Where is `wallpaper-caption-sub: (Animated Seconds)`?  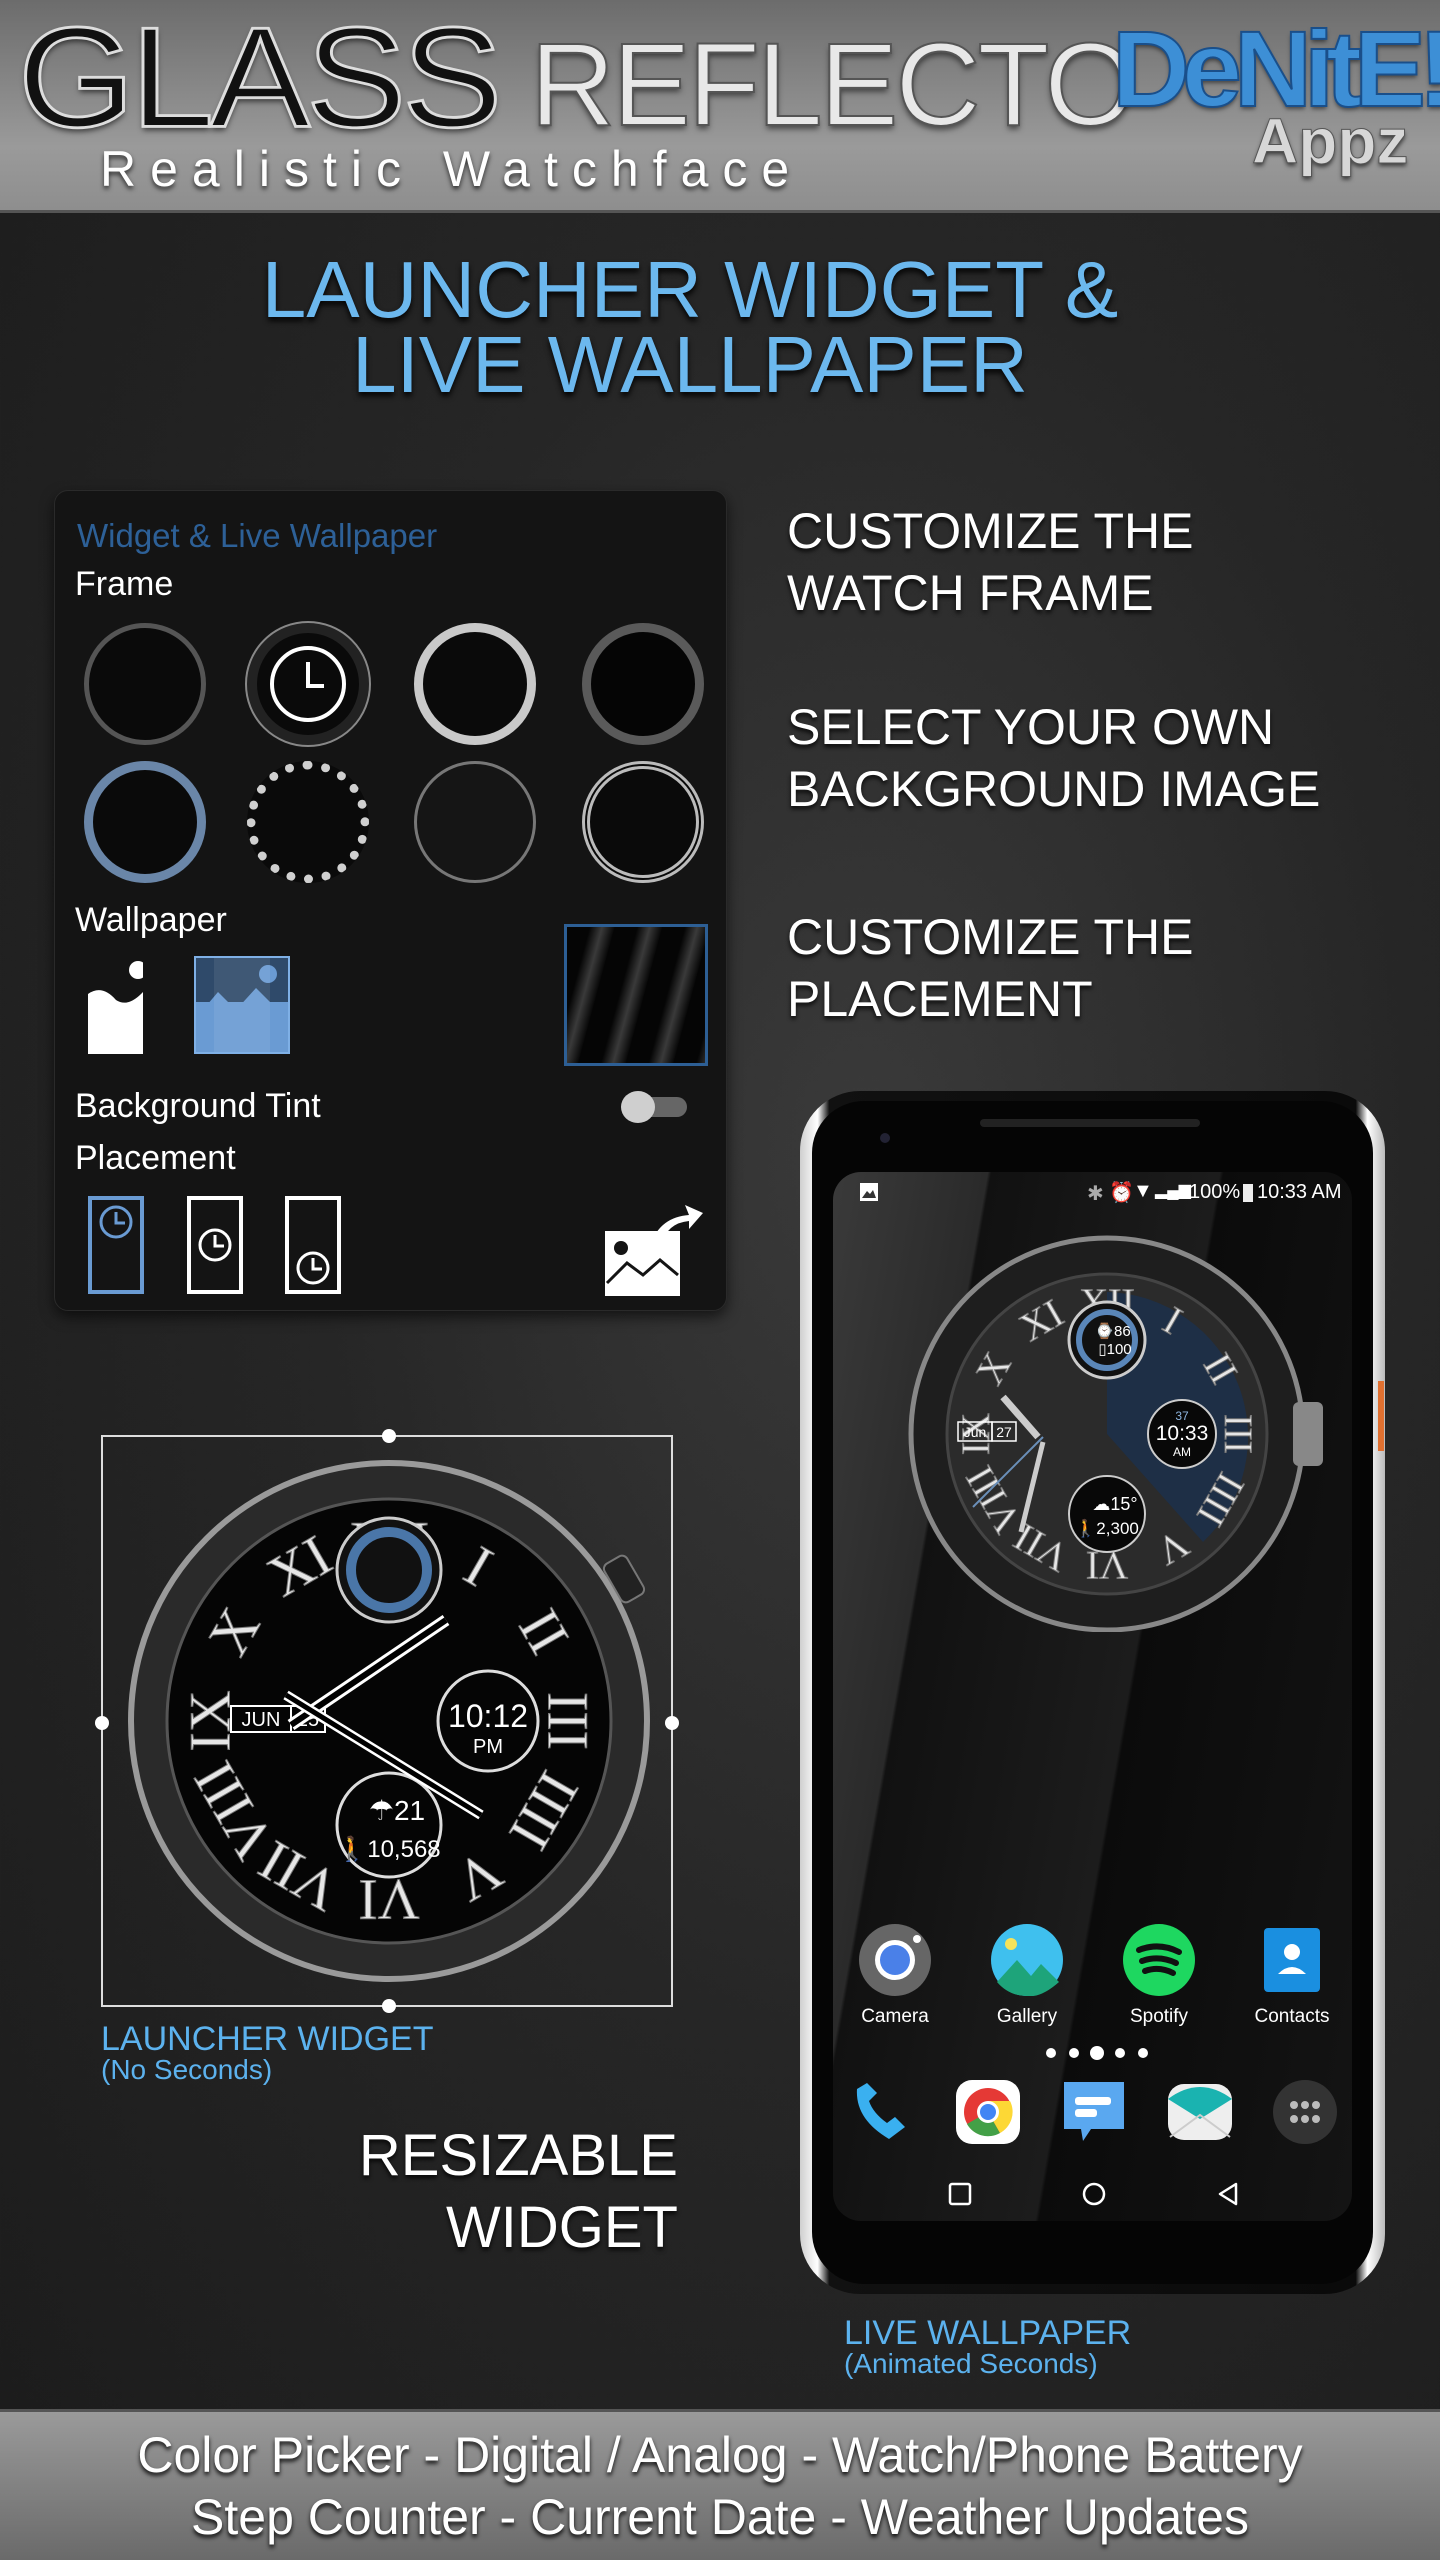 wallpaper-caption-sub: (Animated Seconds) is located at coordinates (971, 2363).